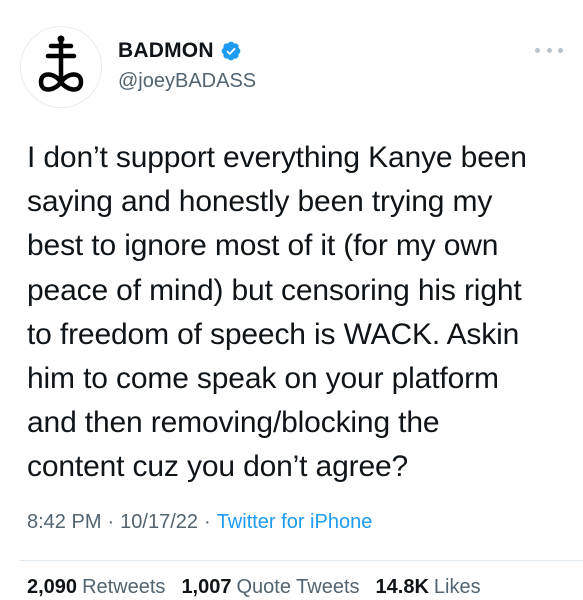 Image resolution: width=583 pixels, height=600 pixels. Describe the element at coordinates (206, 587) in the screenshot. I see `quote-tweets-count: 1,007` at that location.